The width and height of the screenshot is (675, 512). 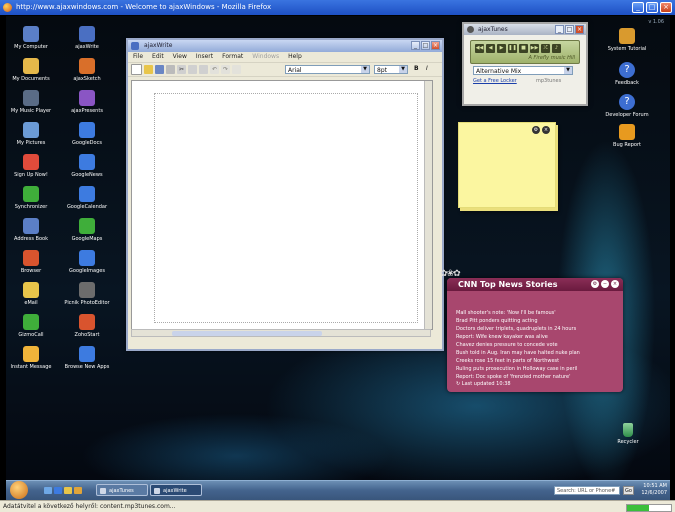 I want to click on desktop-icon: ? Feedback, so click(x=627, y=74).